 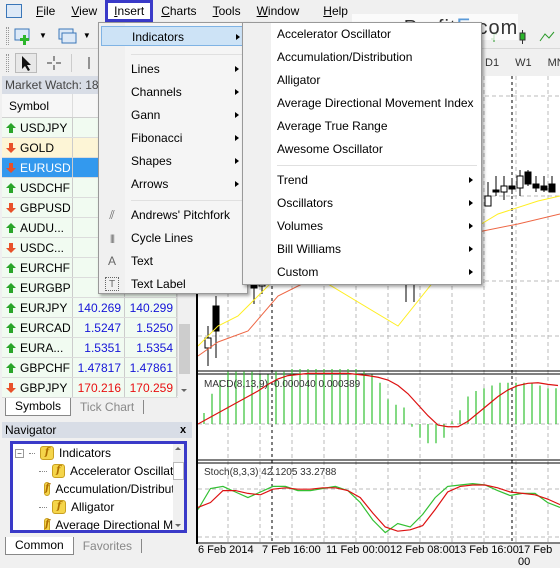 I want to click on menu-item-label: Indicators, so click(x=158, y=37).